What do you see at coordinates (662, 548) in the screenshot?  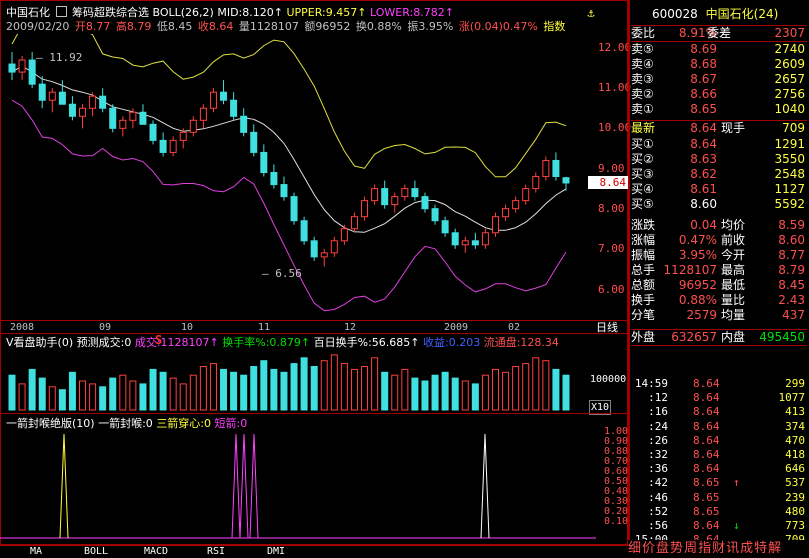 I see `status-item: 盘` at bounding box center [662, 548].